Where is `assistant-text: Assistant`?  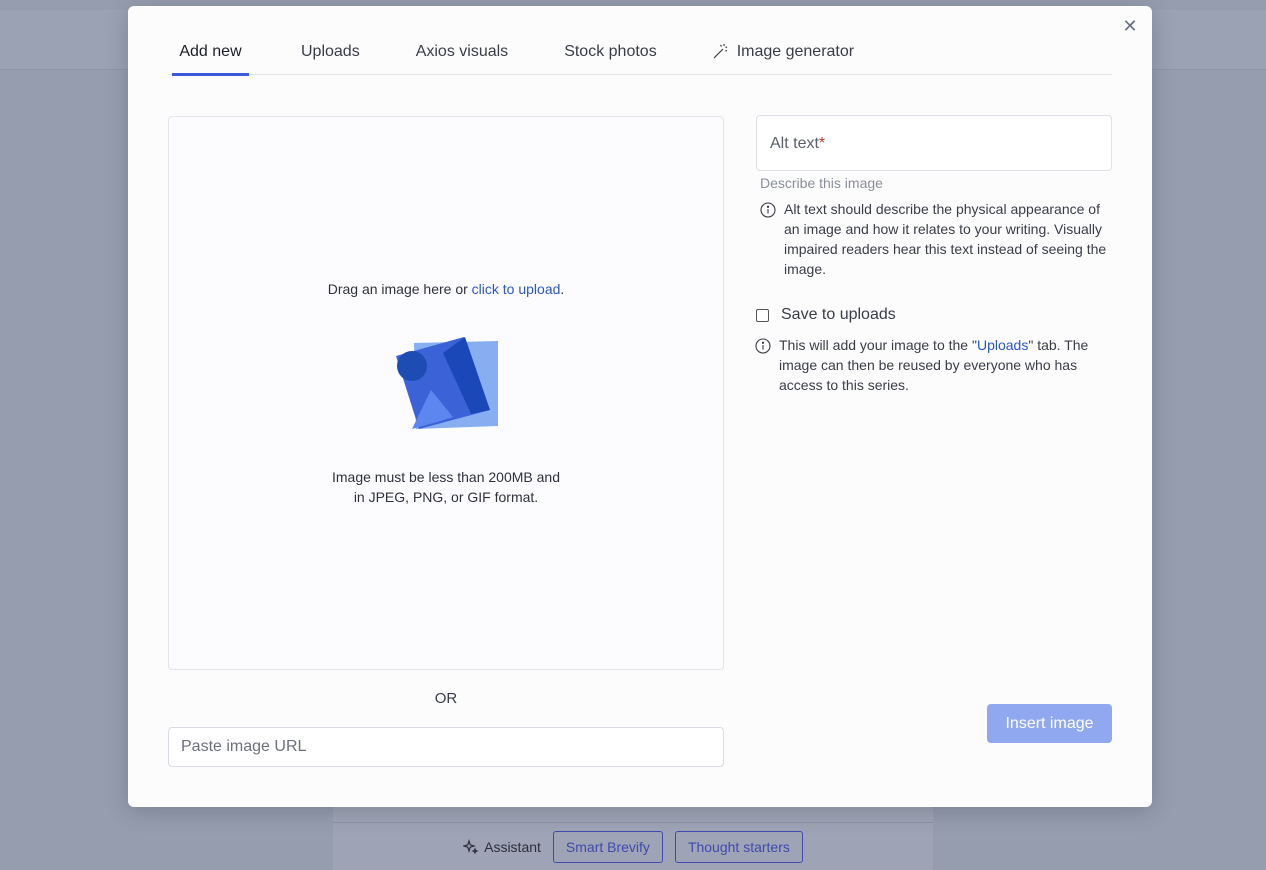
assistant-text: Assistant is located at coordinates (512, 846).